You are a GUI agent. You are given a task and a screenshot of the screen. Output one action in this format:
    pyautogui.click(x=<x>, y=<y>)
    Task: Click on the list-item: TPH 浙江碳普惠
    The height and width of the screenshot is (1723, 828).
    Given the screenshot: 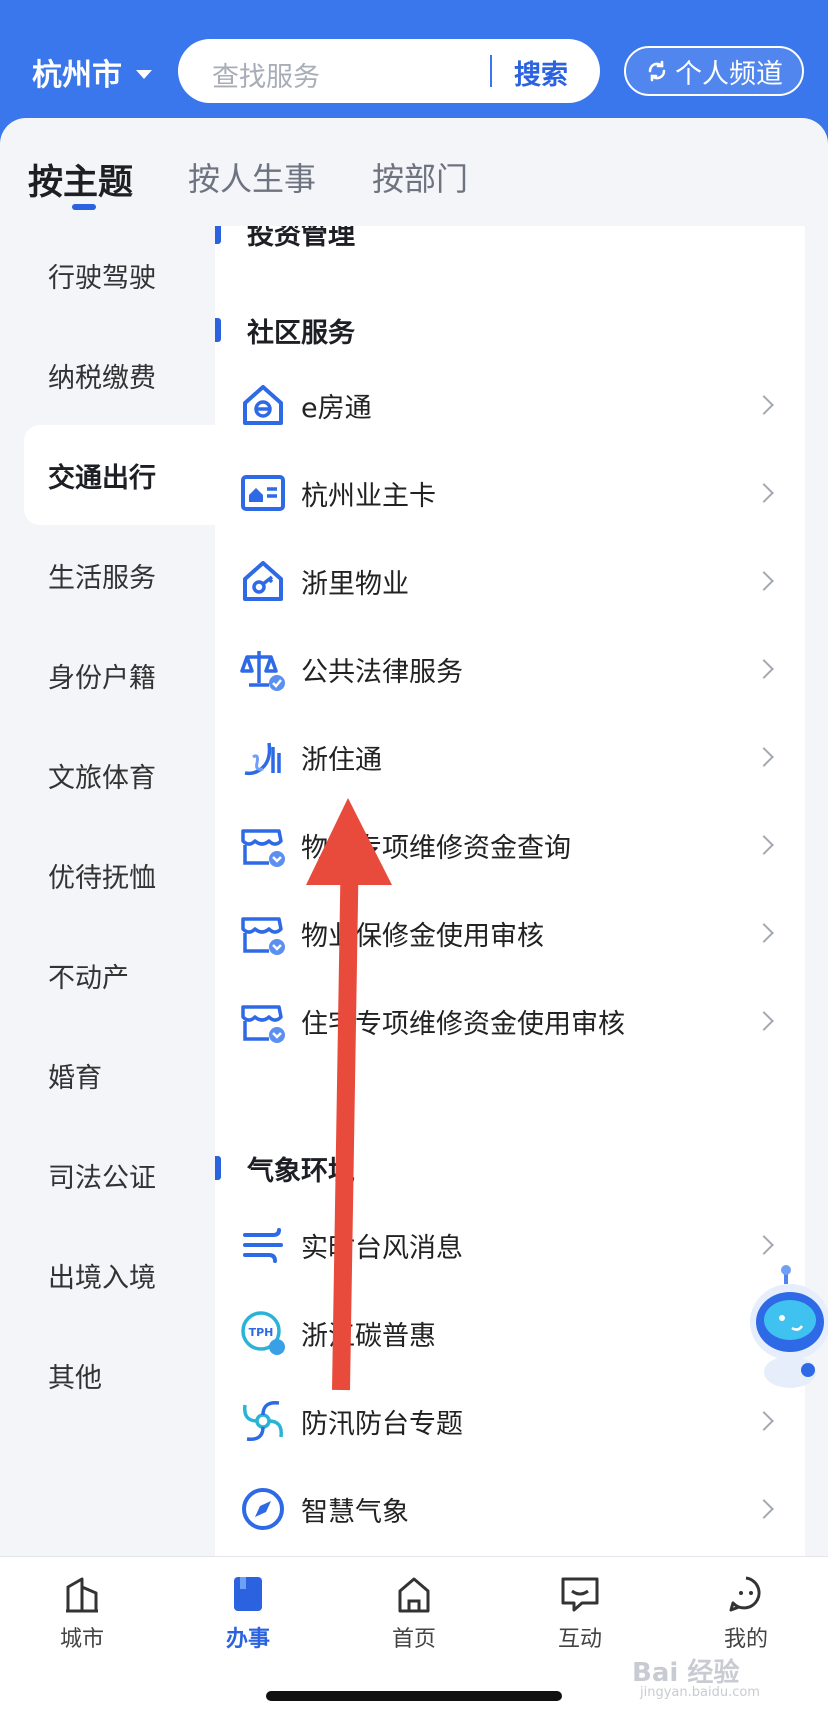 What is the action you would take?
    pyautogui.click(x=510, y=1333)
    